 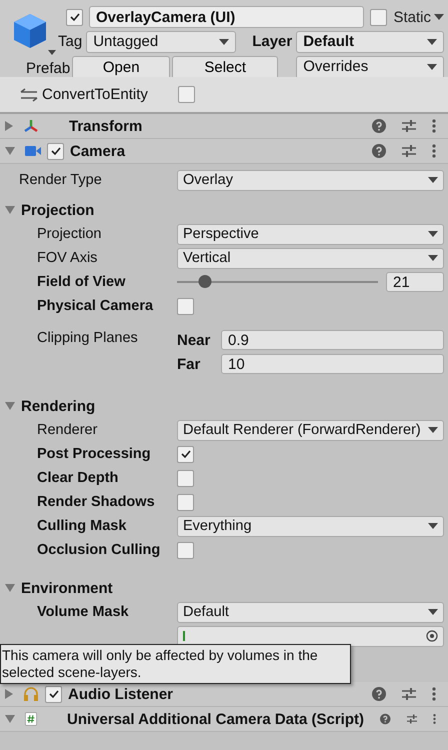 I want to click on field-label: Occlusion Culling, so click(x=99, y=550).